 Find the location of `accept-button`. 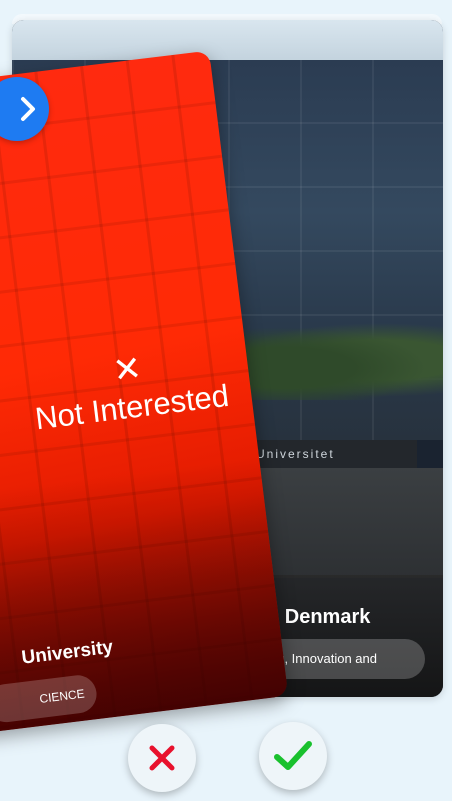

accept-button is located at coordinates (293, 756).